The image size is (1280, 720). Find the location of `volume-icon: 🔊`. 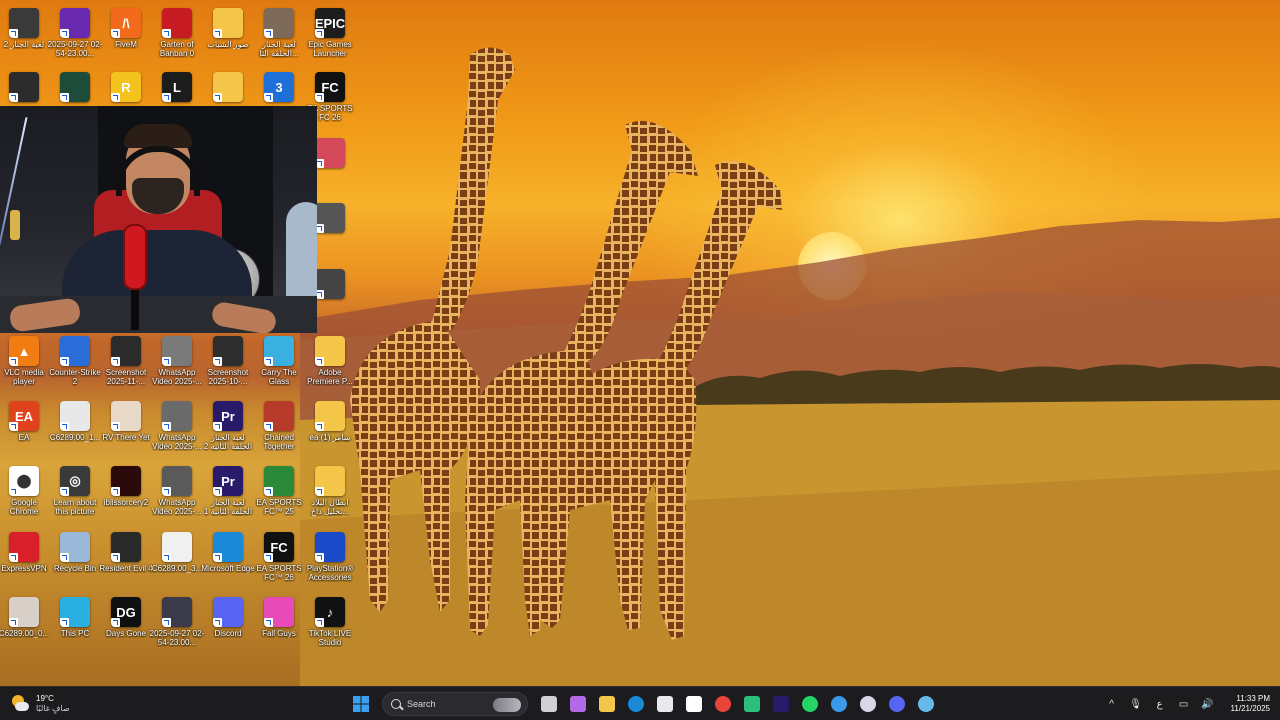

volume-icon: 🔊 is located at coordinates (1208, 704).